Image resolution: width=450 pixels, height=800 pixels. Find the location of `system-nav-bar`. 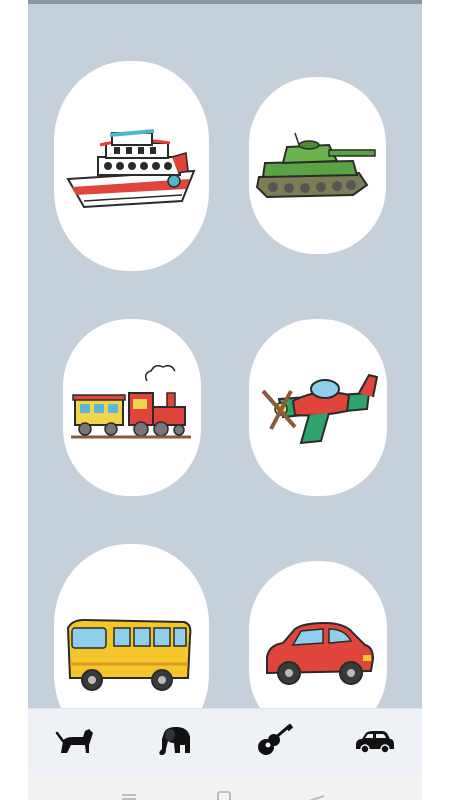

system-nav-bar is located at coordinates (225, 787).